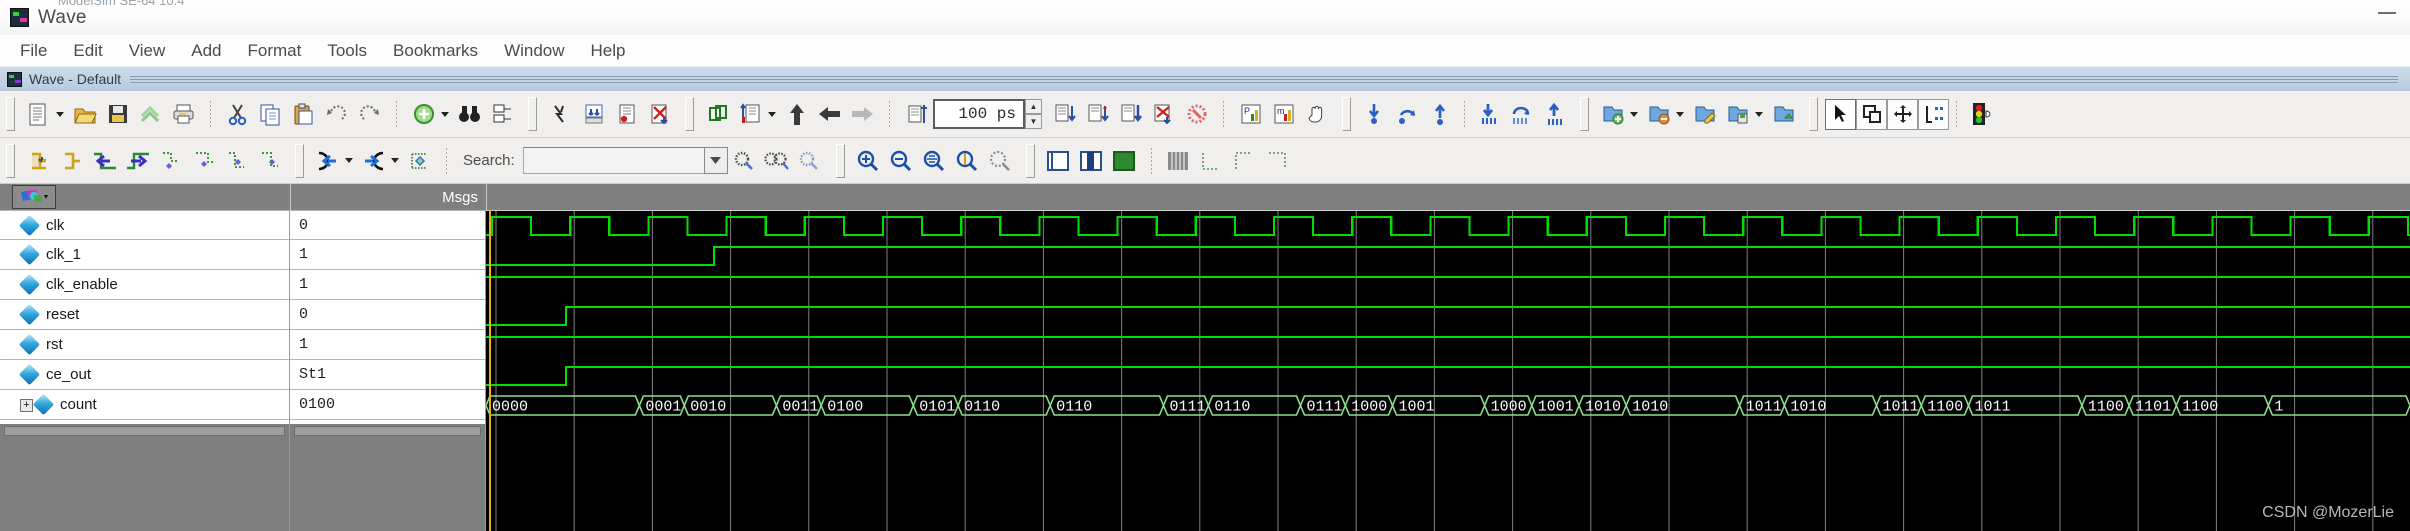 This screenshot has width=2410, height=531. What do you see at coordinates (71, 160) in the screenshot?
I see `remove-wave-cursor-icon` at bounding box center [71, 160].